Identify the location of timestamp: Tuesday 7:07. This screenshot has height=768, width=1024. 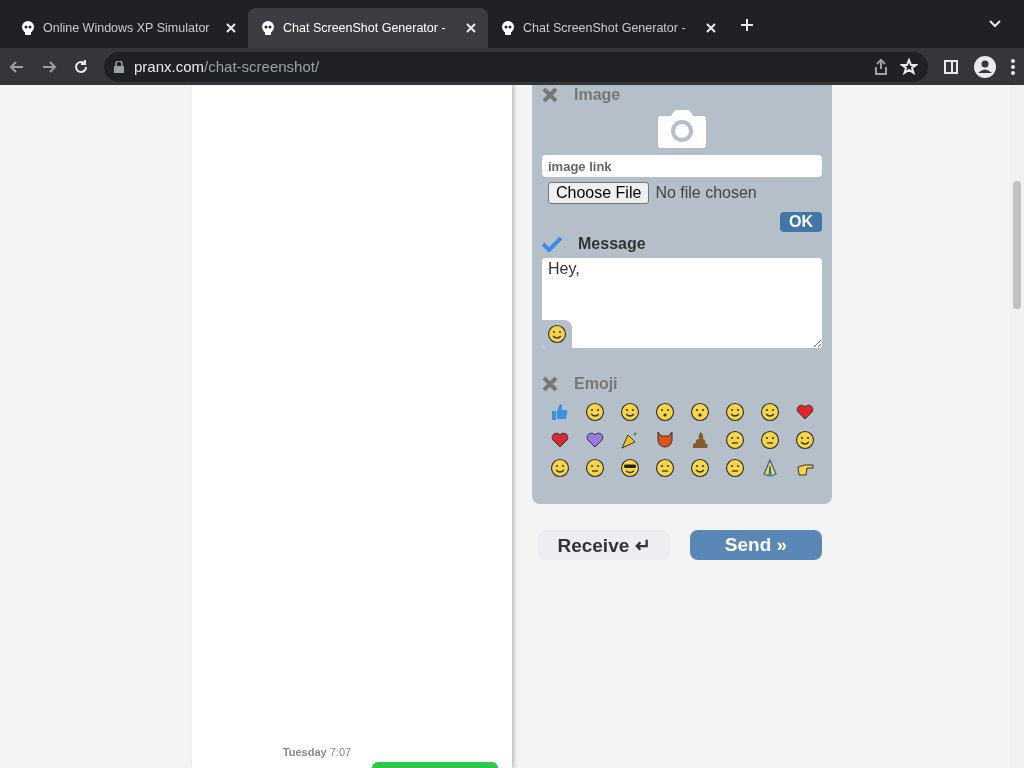
(317, 752).